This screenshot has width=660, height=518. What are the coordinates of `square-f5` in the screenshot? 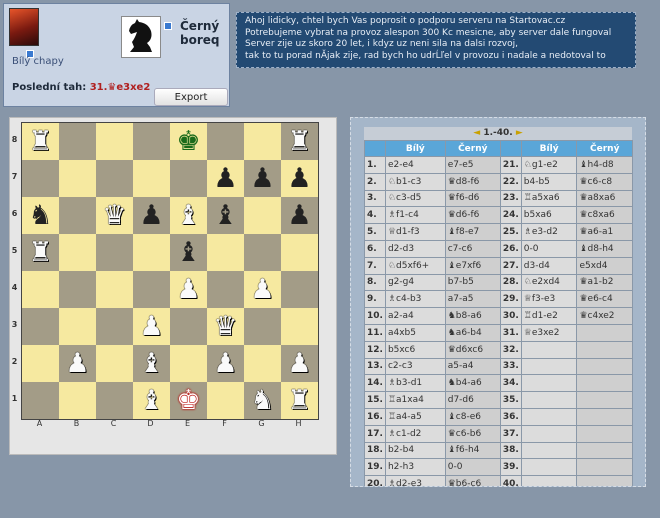 It's located at (225, 252).